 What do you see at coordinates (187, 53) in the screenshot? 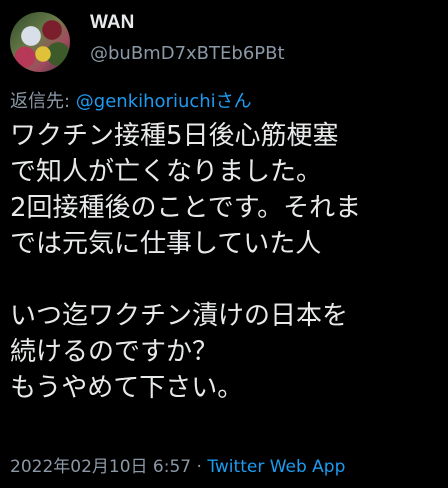
I see `user-handle: @buBmD7xBTEb6PBt` at bounding box center [187, 53].